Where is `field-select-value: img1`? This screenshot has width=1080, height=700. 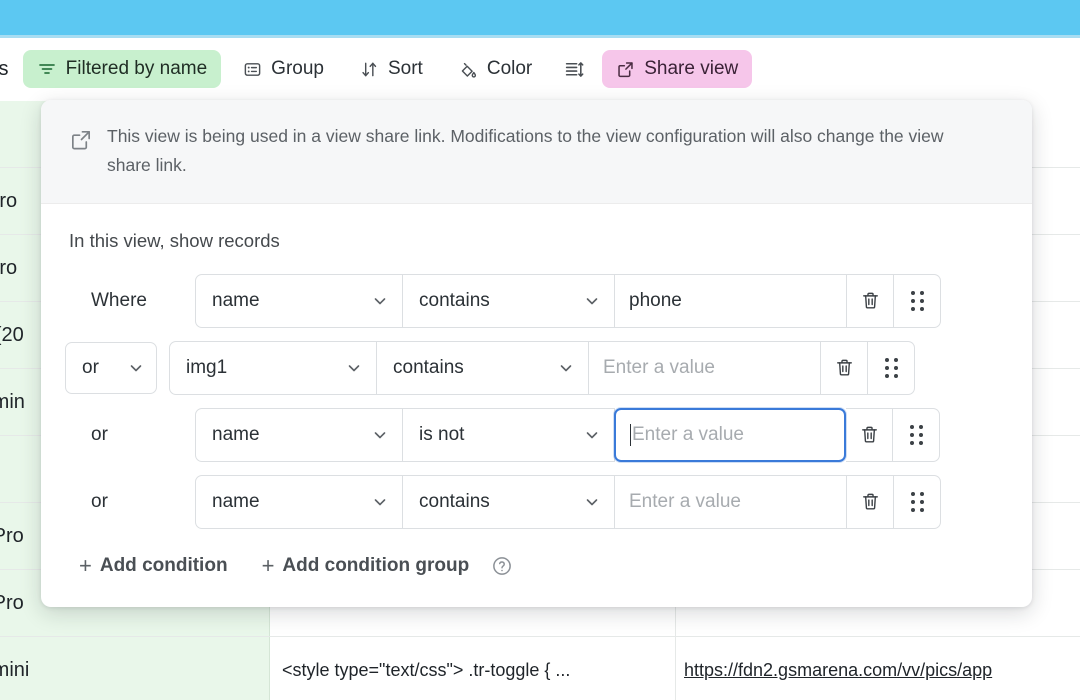 field-select-value: img1 is located at coordinates (207, 367).